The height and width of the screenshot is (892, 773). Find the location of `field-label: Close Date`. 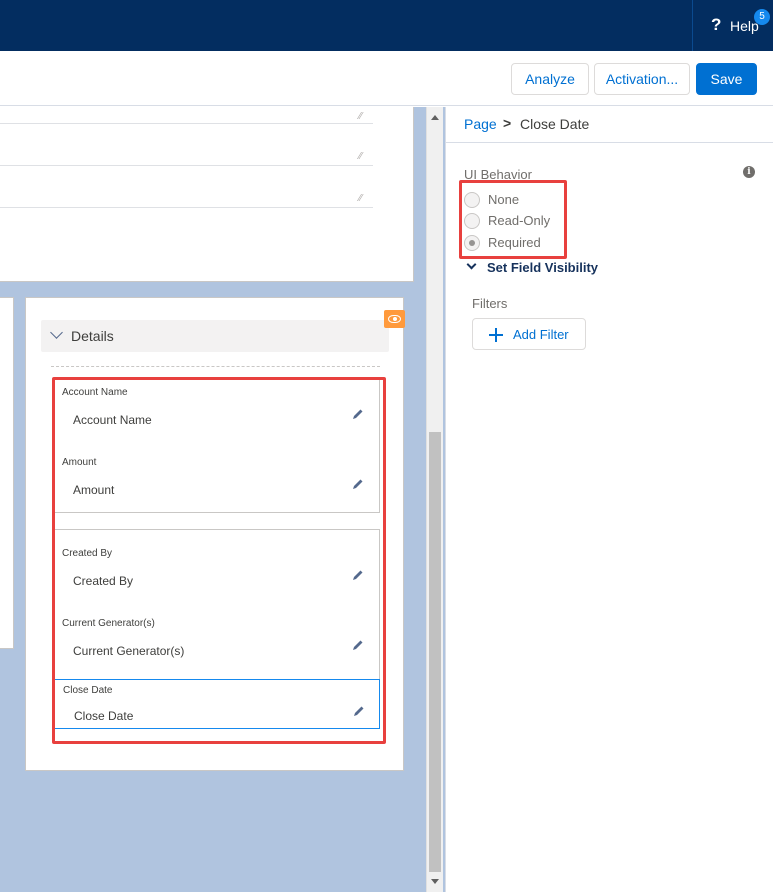

field-label: Close Date is located at coordinates (88, 690).